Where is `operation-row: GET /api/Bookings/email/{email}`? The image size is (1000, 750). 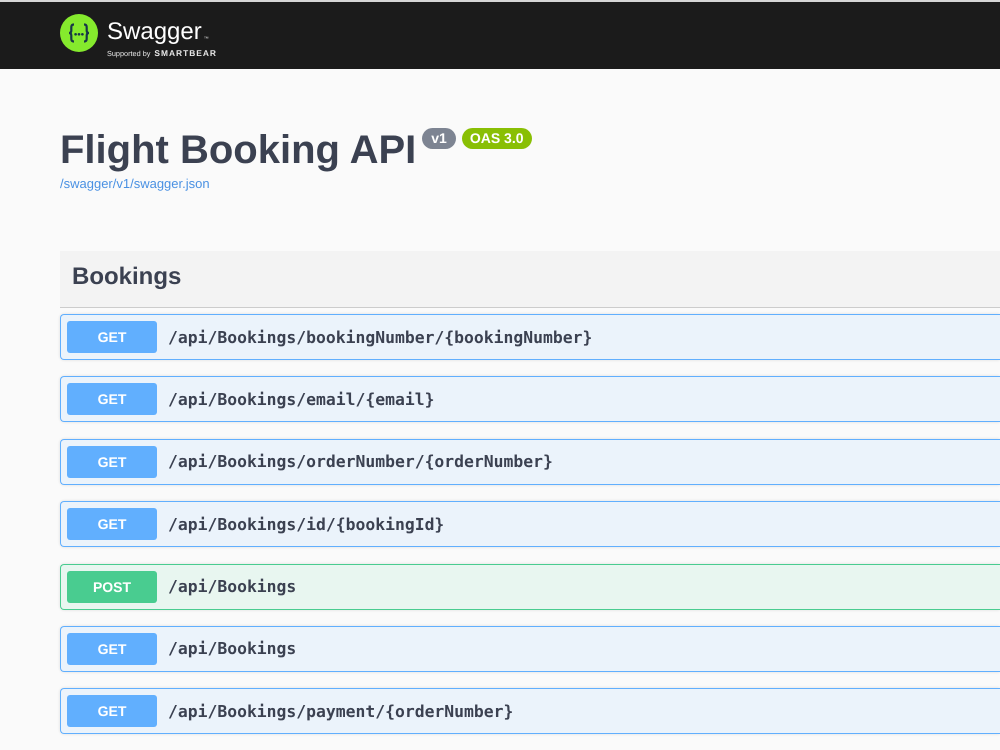 operation-row: GET /api/Bookings/email/{email} is located at coordinates (530, 399).